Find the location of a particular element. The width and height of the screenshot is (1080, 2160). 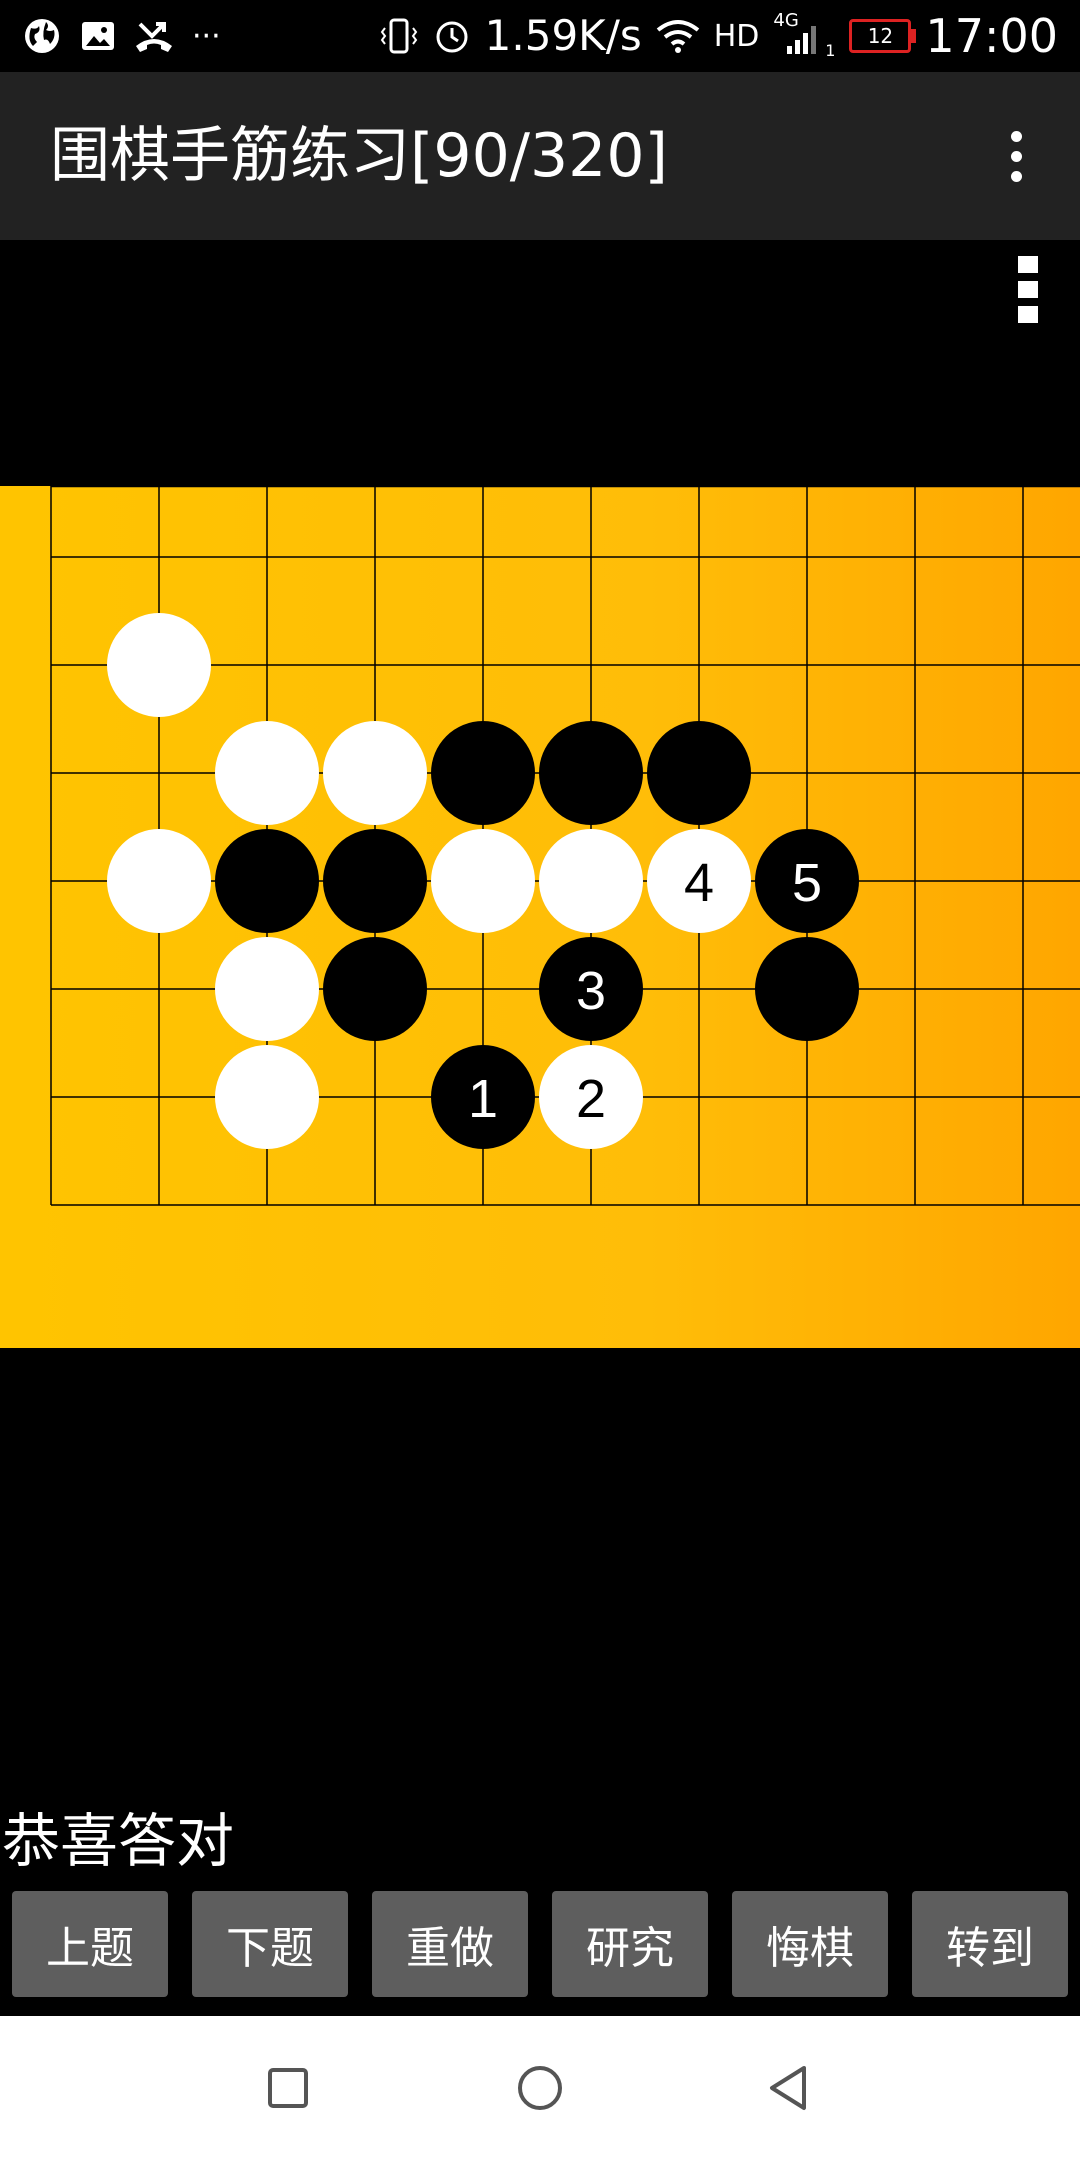

home-button is located at coordinates (540, 2088).